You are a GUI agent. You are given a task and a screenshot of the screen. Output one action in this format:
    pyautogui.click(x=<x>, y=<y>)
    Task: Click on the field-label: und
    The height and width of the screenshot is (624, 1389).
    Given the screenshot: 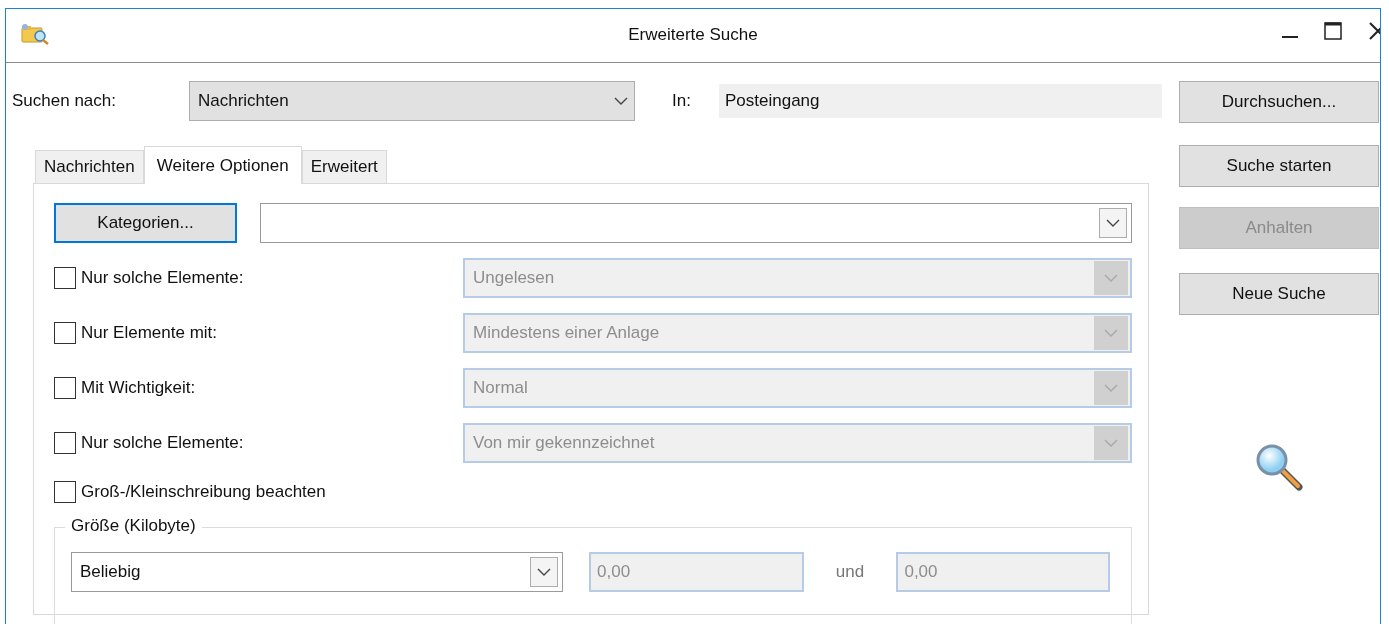 What is the action you would take?
    pyautogui.click(x=850, y=572)
    